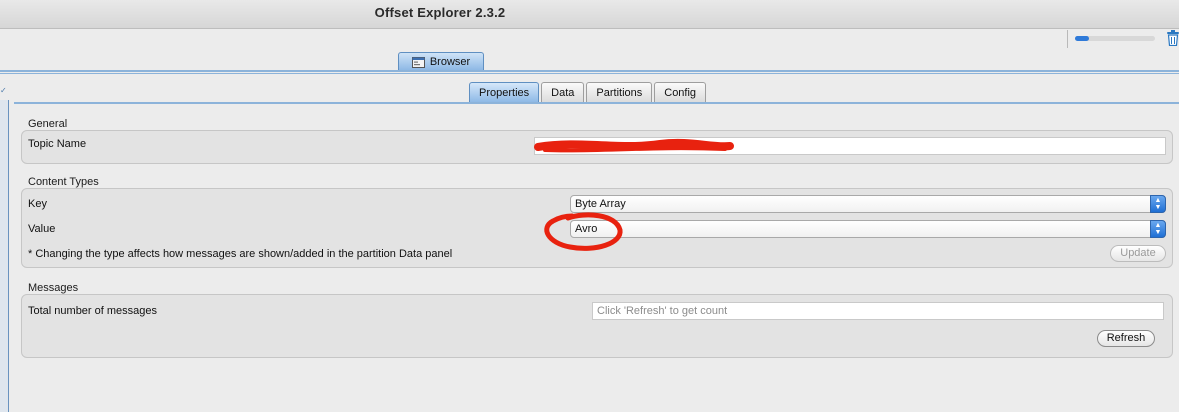  I want to click on tab-browser: Browser, so click(441, 61).